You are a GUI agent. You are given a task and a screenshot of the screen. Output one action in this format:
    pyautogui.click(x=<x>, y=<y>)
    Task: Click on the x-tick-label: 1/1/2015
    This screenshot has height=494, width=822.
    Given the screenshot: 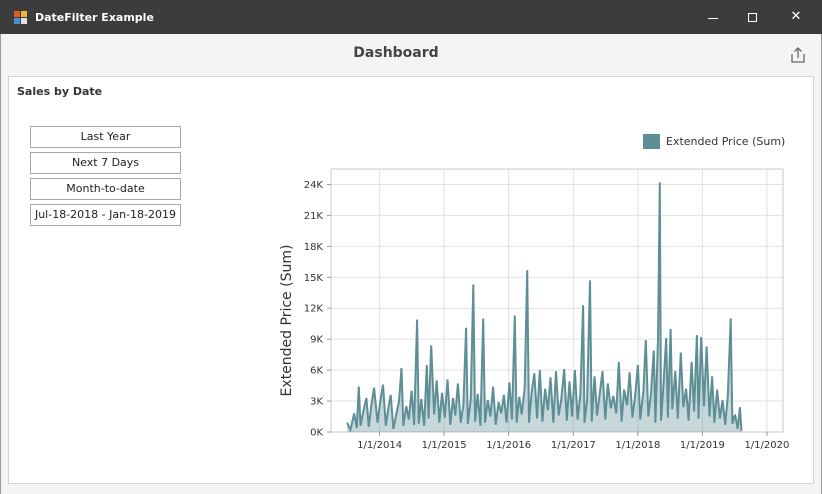 What is the action you would take?
    pyautogui.click(x=444, y=445)
    